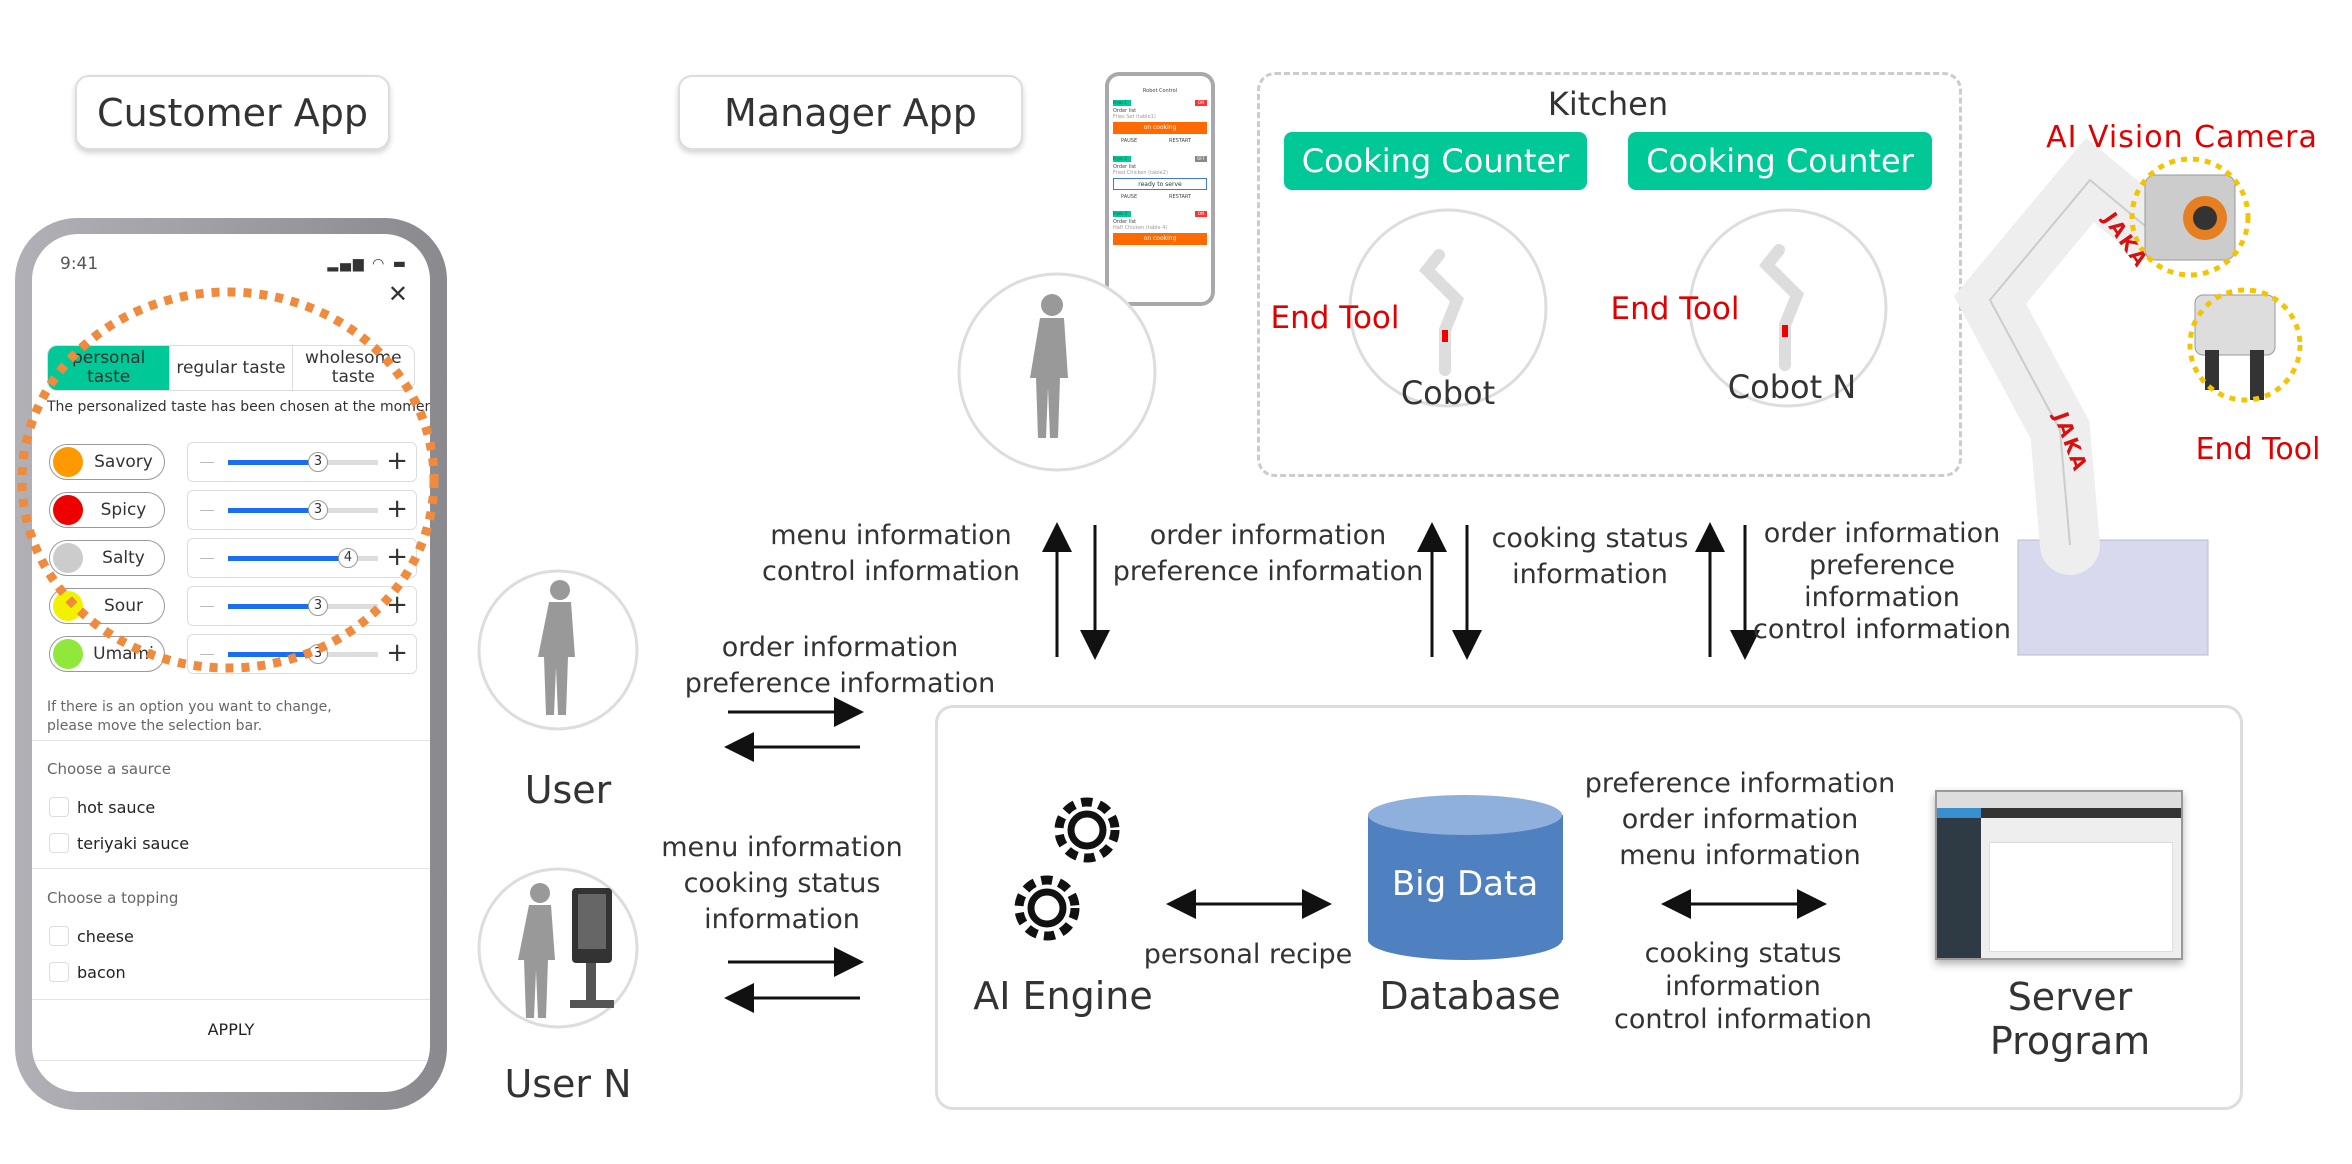 Image resolution: width=2352 pixels, height=1164 pixels. Describe the element at coordinates (1067, 869) in the screenshot. I see `gear-icon` at that location.